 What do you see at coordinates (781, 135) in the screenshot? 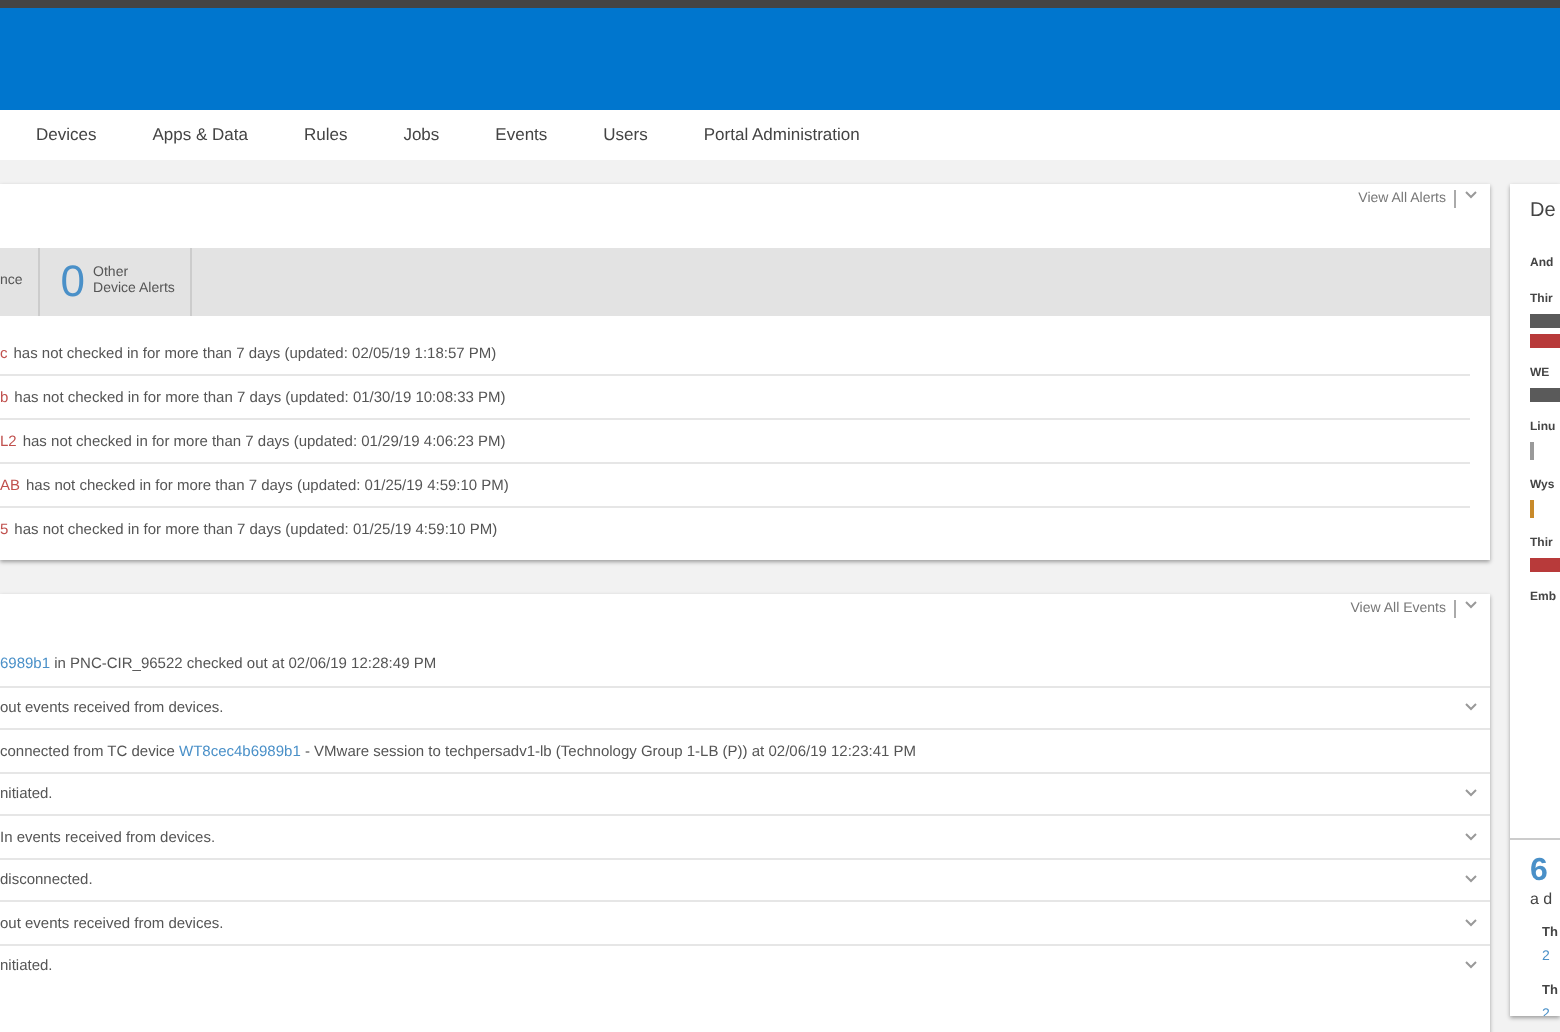
I see `nav-link-item: Portal Administration` at bounding box center [781, 135].